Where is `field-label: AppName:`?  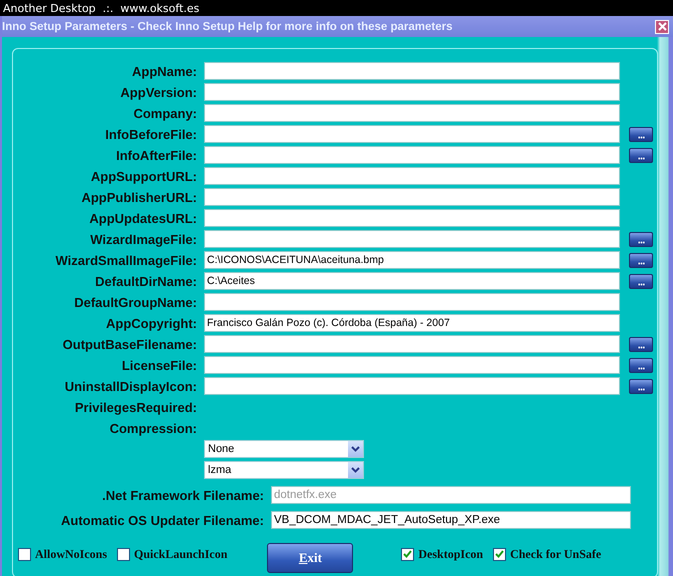
field-label: AppName: is located at coordinates (163, 71).